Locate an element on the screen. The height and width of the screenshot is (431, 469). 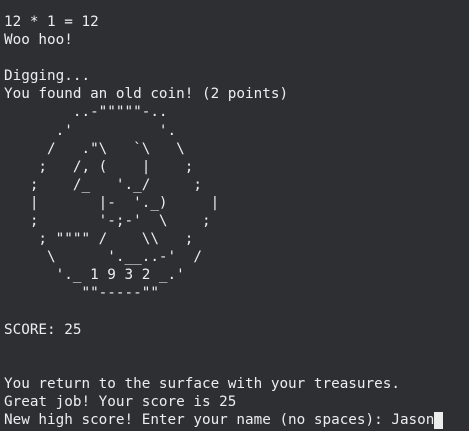
ascii-line: | |- '._) | is located at coordinates (112, 202).